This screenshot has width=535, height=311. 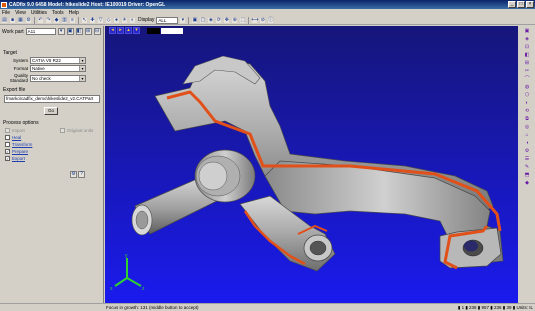 I want to click on menu-view: View, so click(x=20, y=13).